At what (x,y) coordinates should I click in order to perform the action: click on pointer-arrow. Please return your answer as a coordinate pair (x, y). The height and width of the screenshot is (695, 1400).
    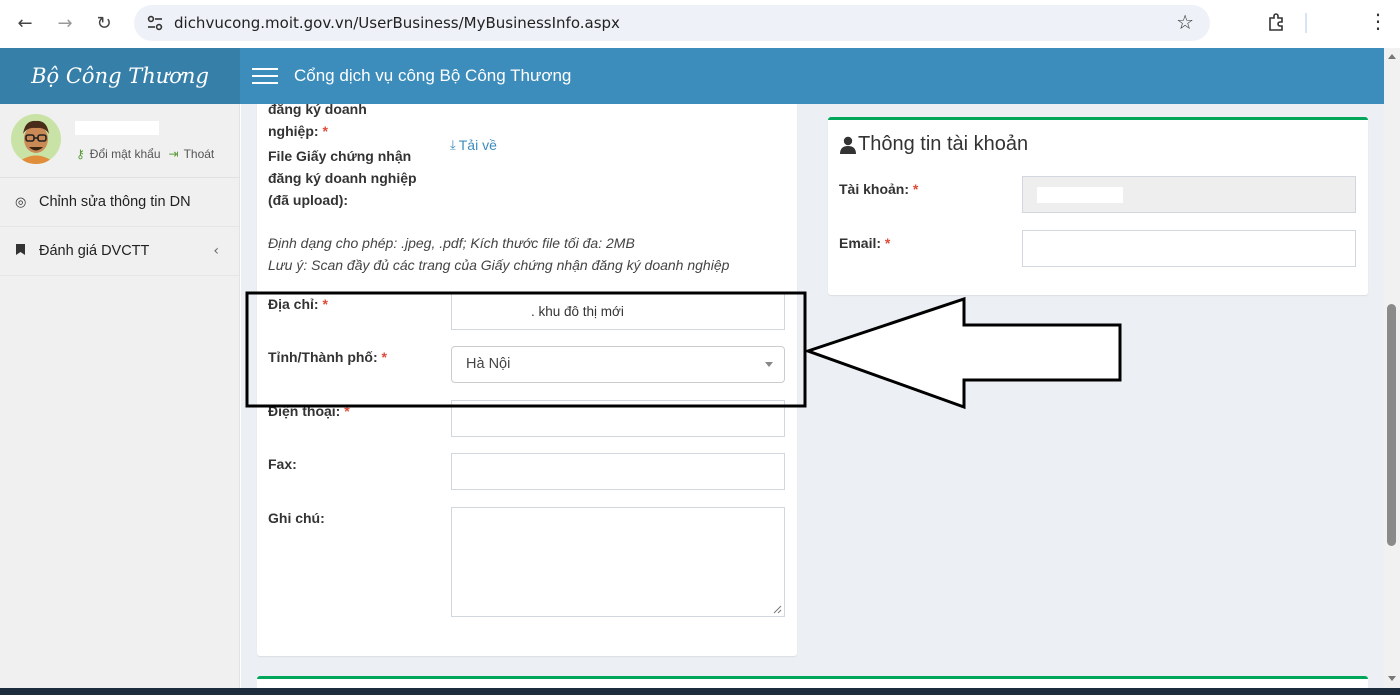
    Looking at the image, I should click on (962, 353).